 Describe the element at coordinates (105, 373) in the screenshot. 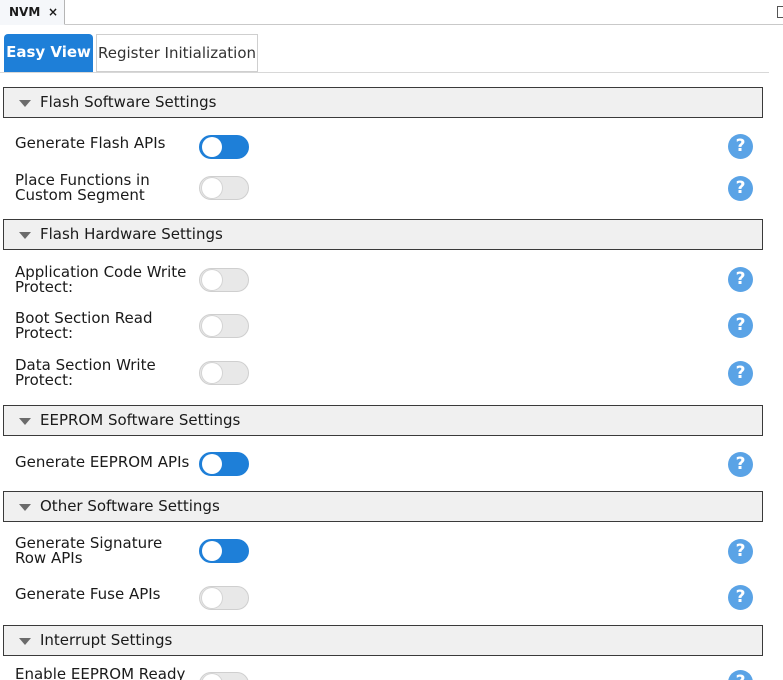

I see `setting-label: Data Section Write Protect:` at that location.